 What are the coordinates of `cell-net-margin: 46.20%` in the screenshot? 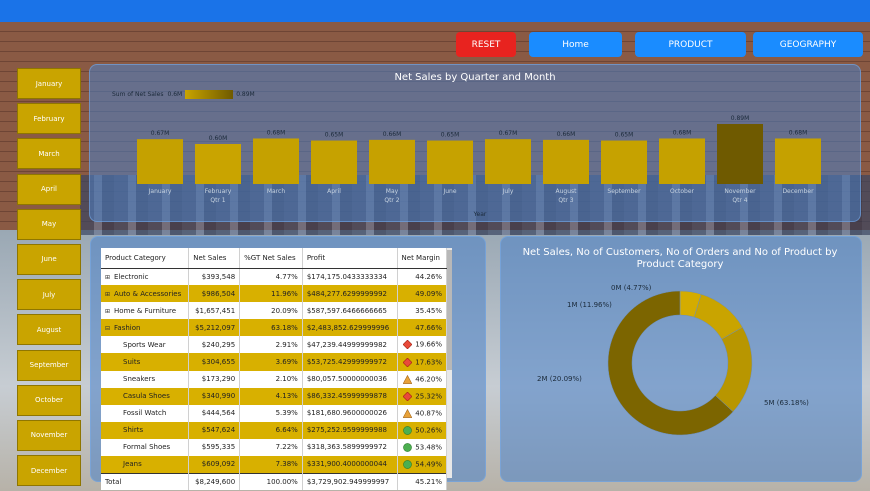 It's located at (422, 379).